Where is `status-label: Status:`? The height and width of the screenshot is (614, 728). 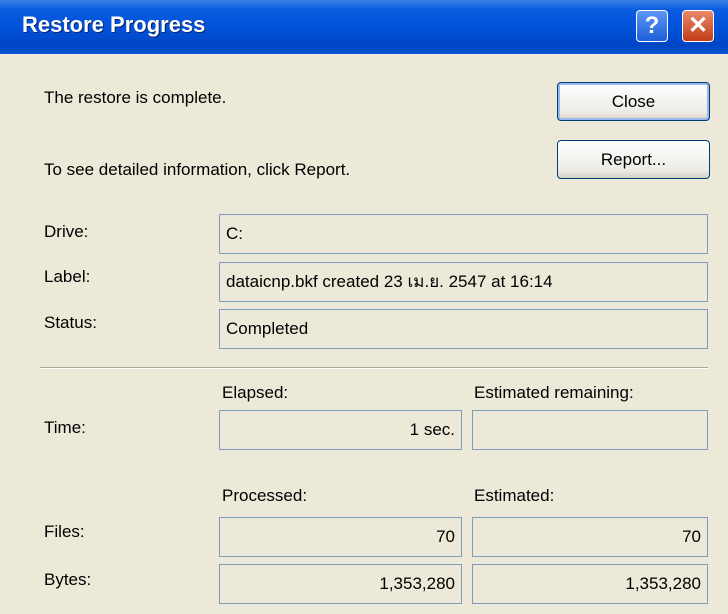 status-label: Status: is located at coordinates (70, 322).